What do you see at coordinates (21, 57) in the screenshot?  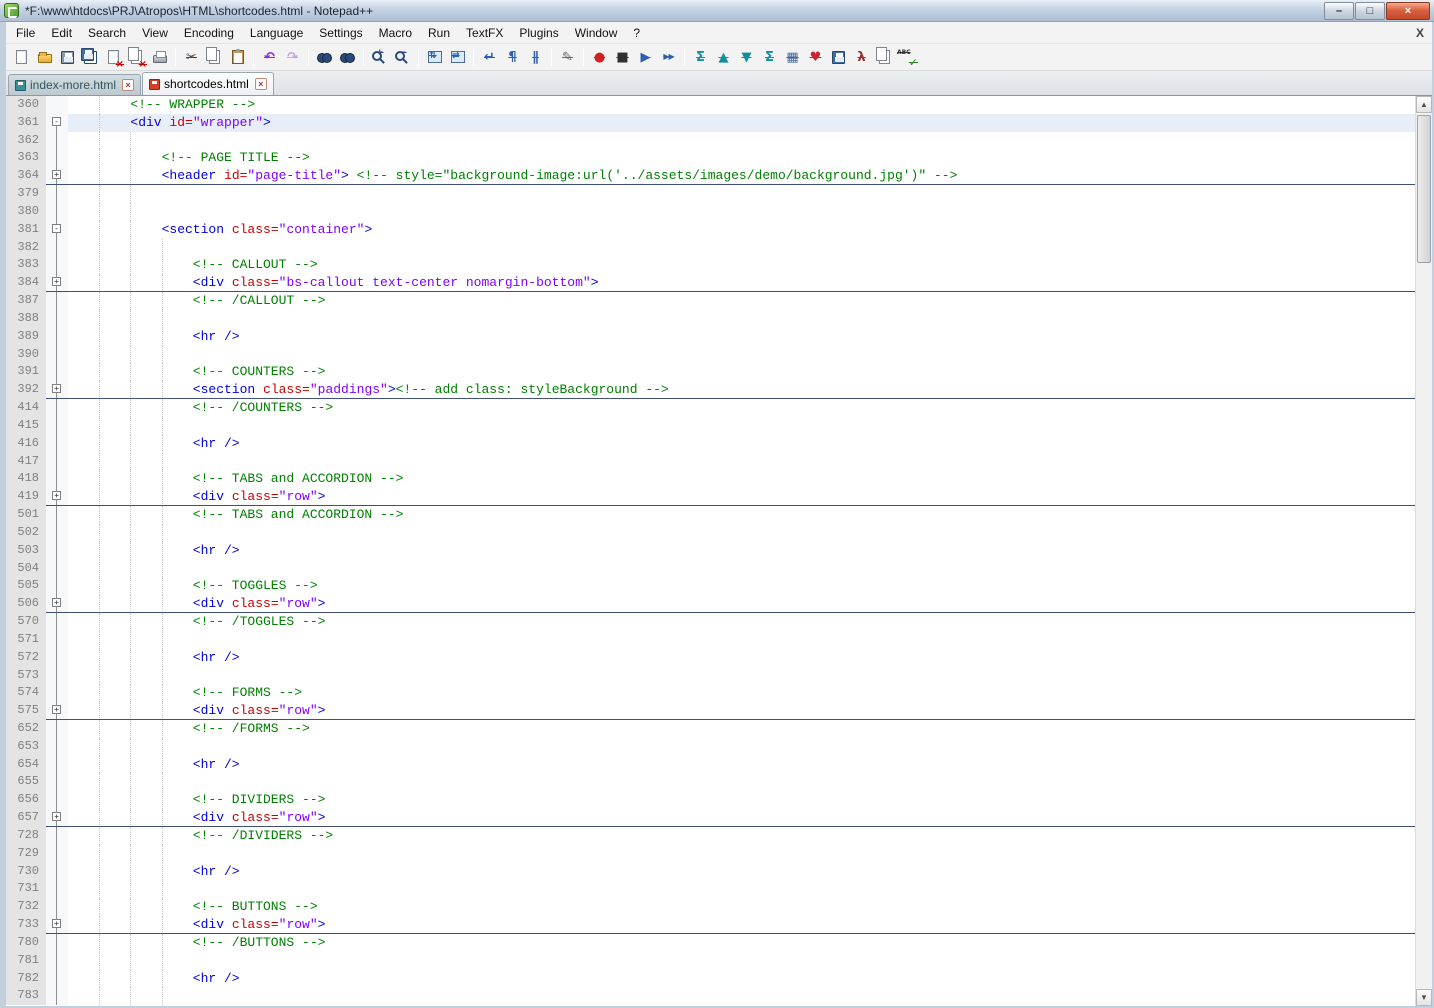 I see `new-file-button` at bounding box center [21, 57].